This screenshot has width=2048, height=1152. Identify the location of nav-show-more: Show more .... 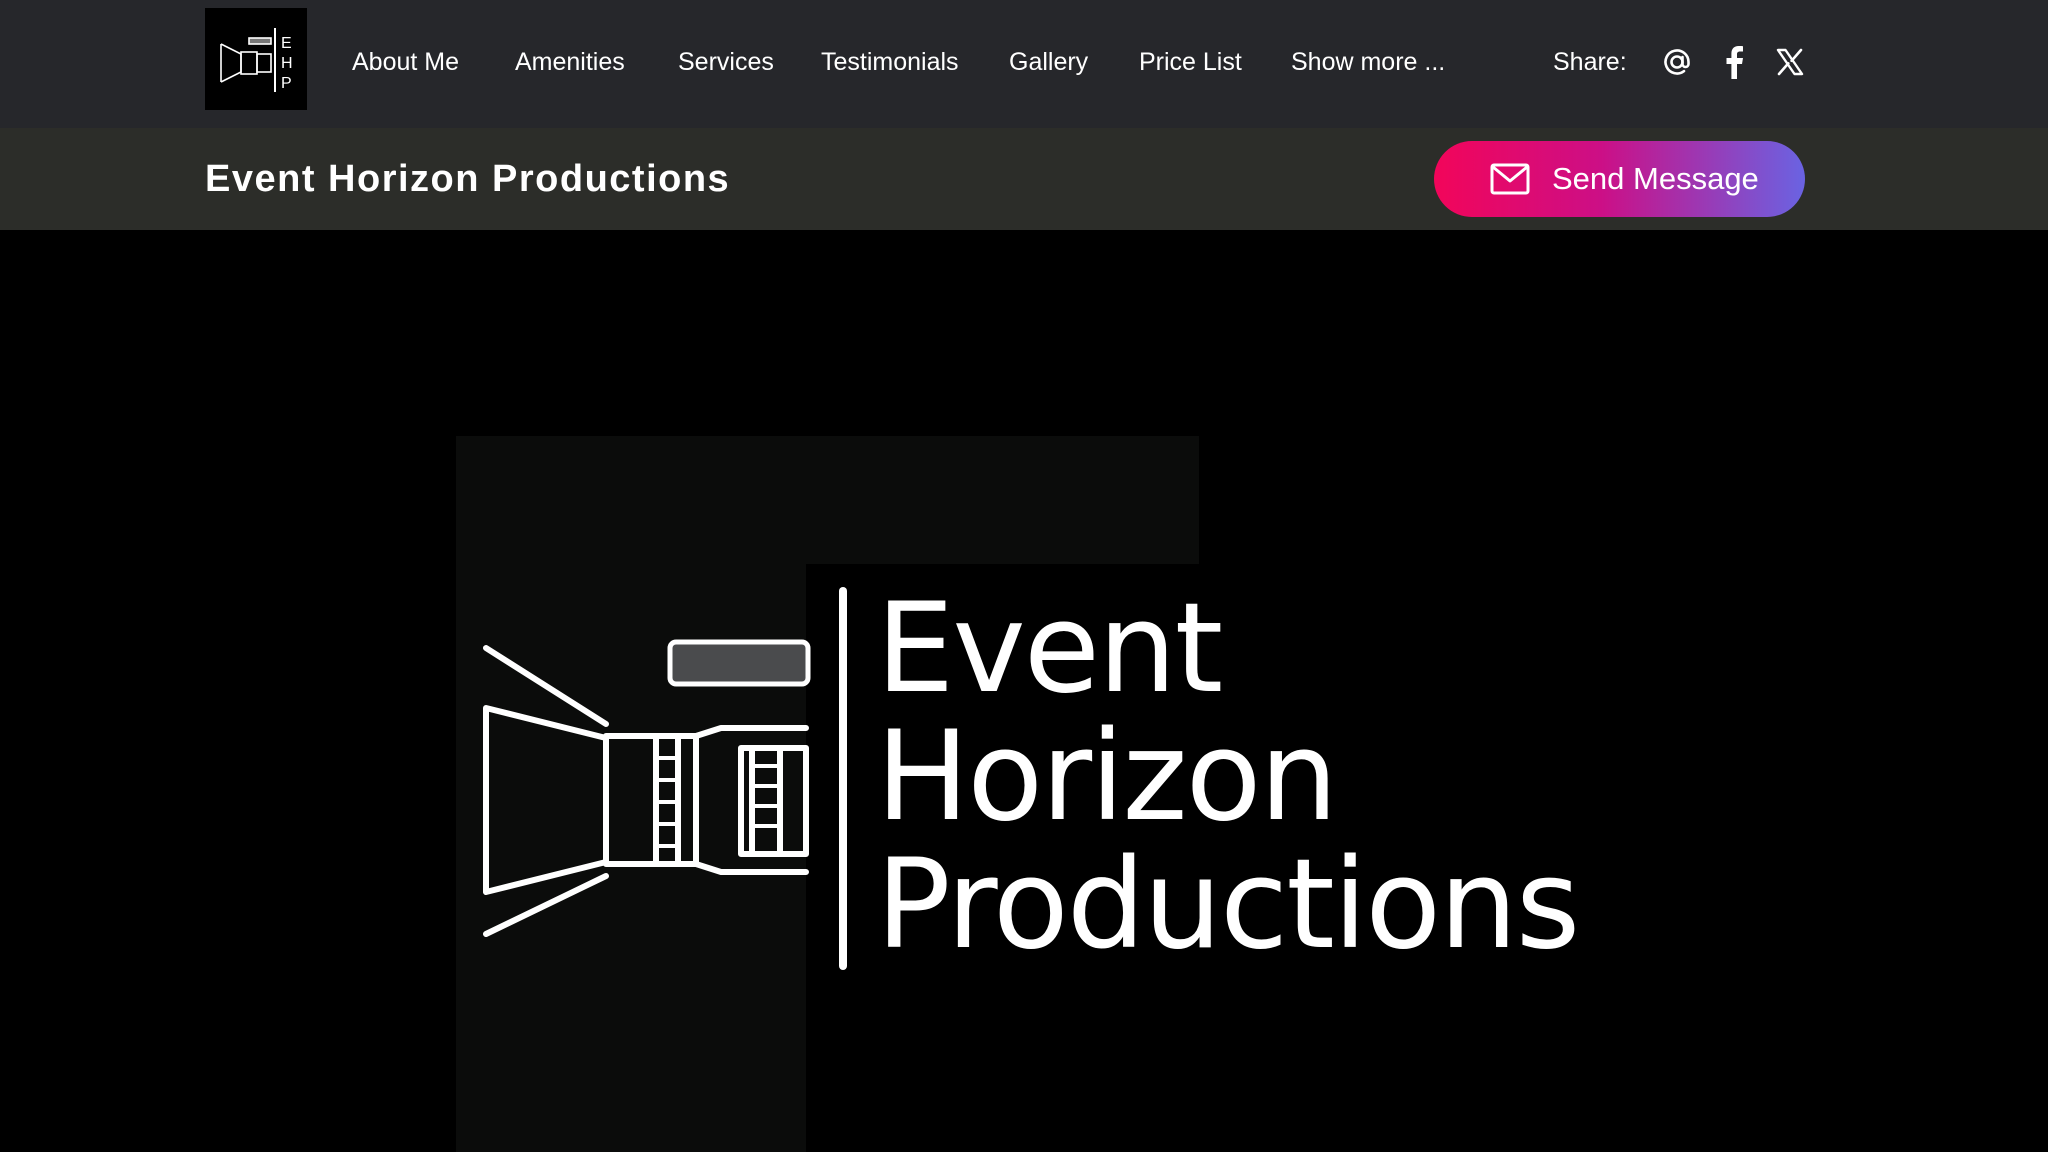
(1368, 62).